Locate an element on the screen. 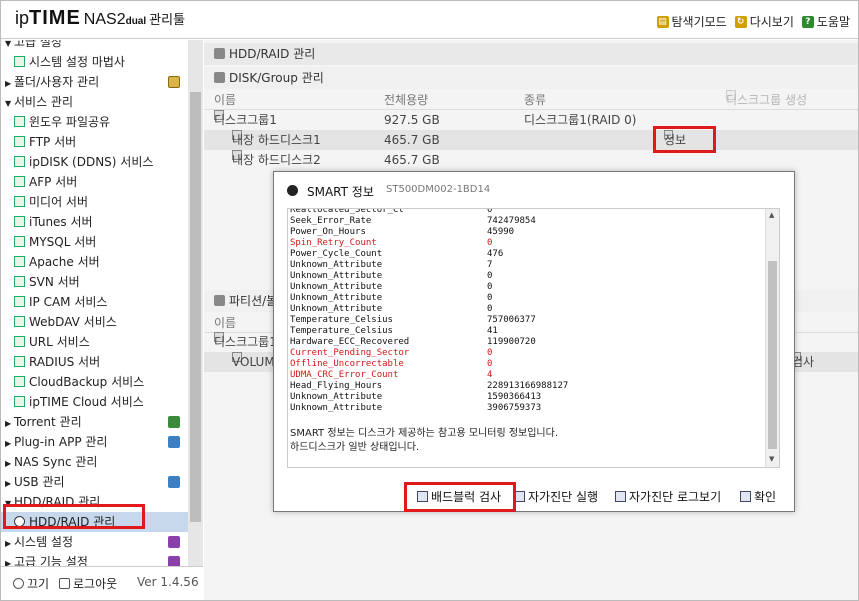  attribute-scroll-thumb is located at coordinates (772, 355).